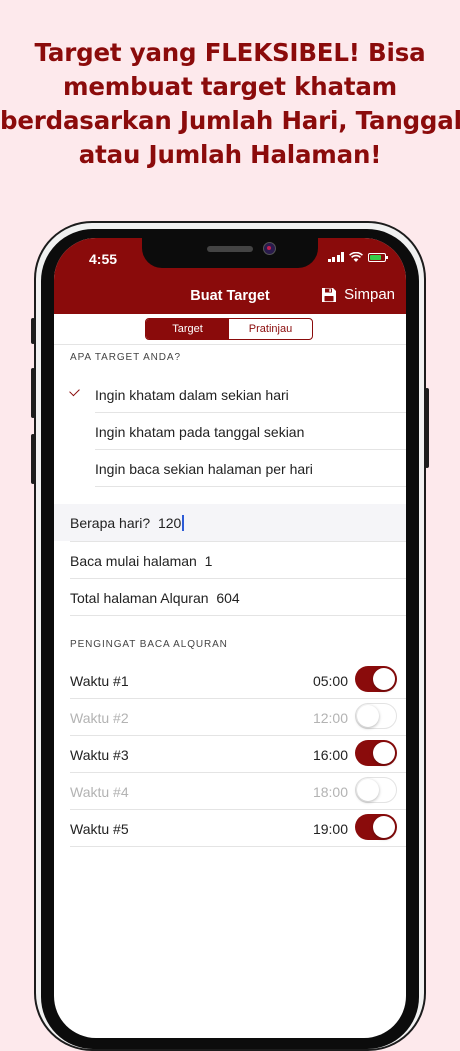  What do you see at coordinates (204, 469) in the screenshot?
I see `option-label: Ingin baca sekian halaman per hari` at bounding box center [204, 469].